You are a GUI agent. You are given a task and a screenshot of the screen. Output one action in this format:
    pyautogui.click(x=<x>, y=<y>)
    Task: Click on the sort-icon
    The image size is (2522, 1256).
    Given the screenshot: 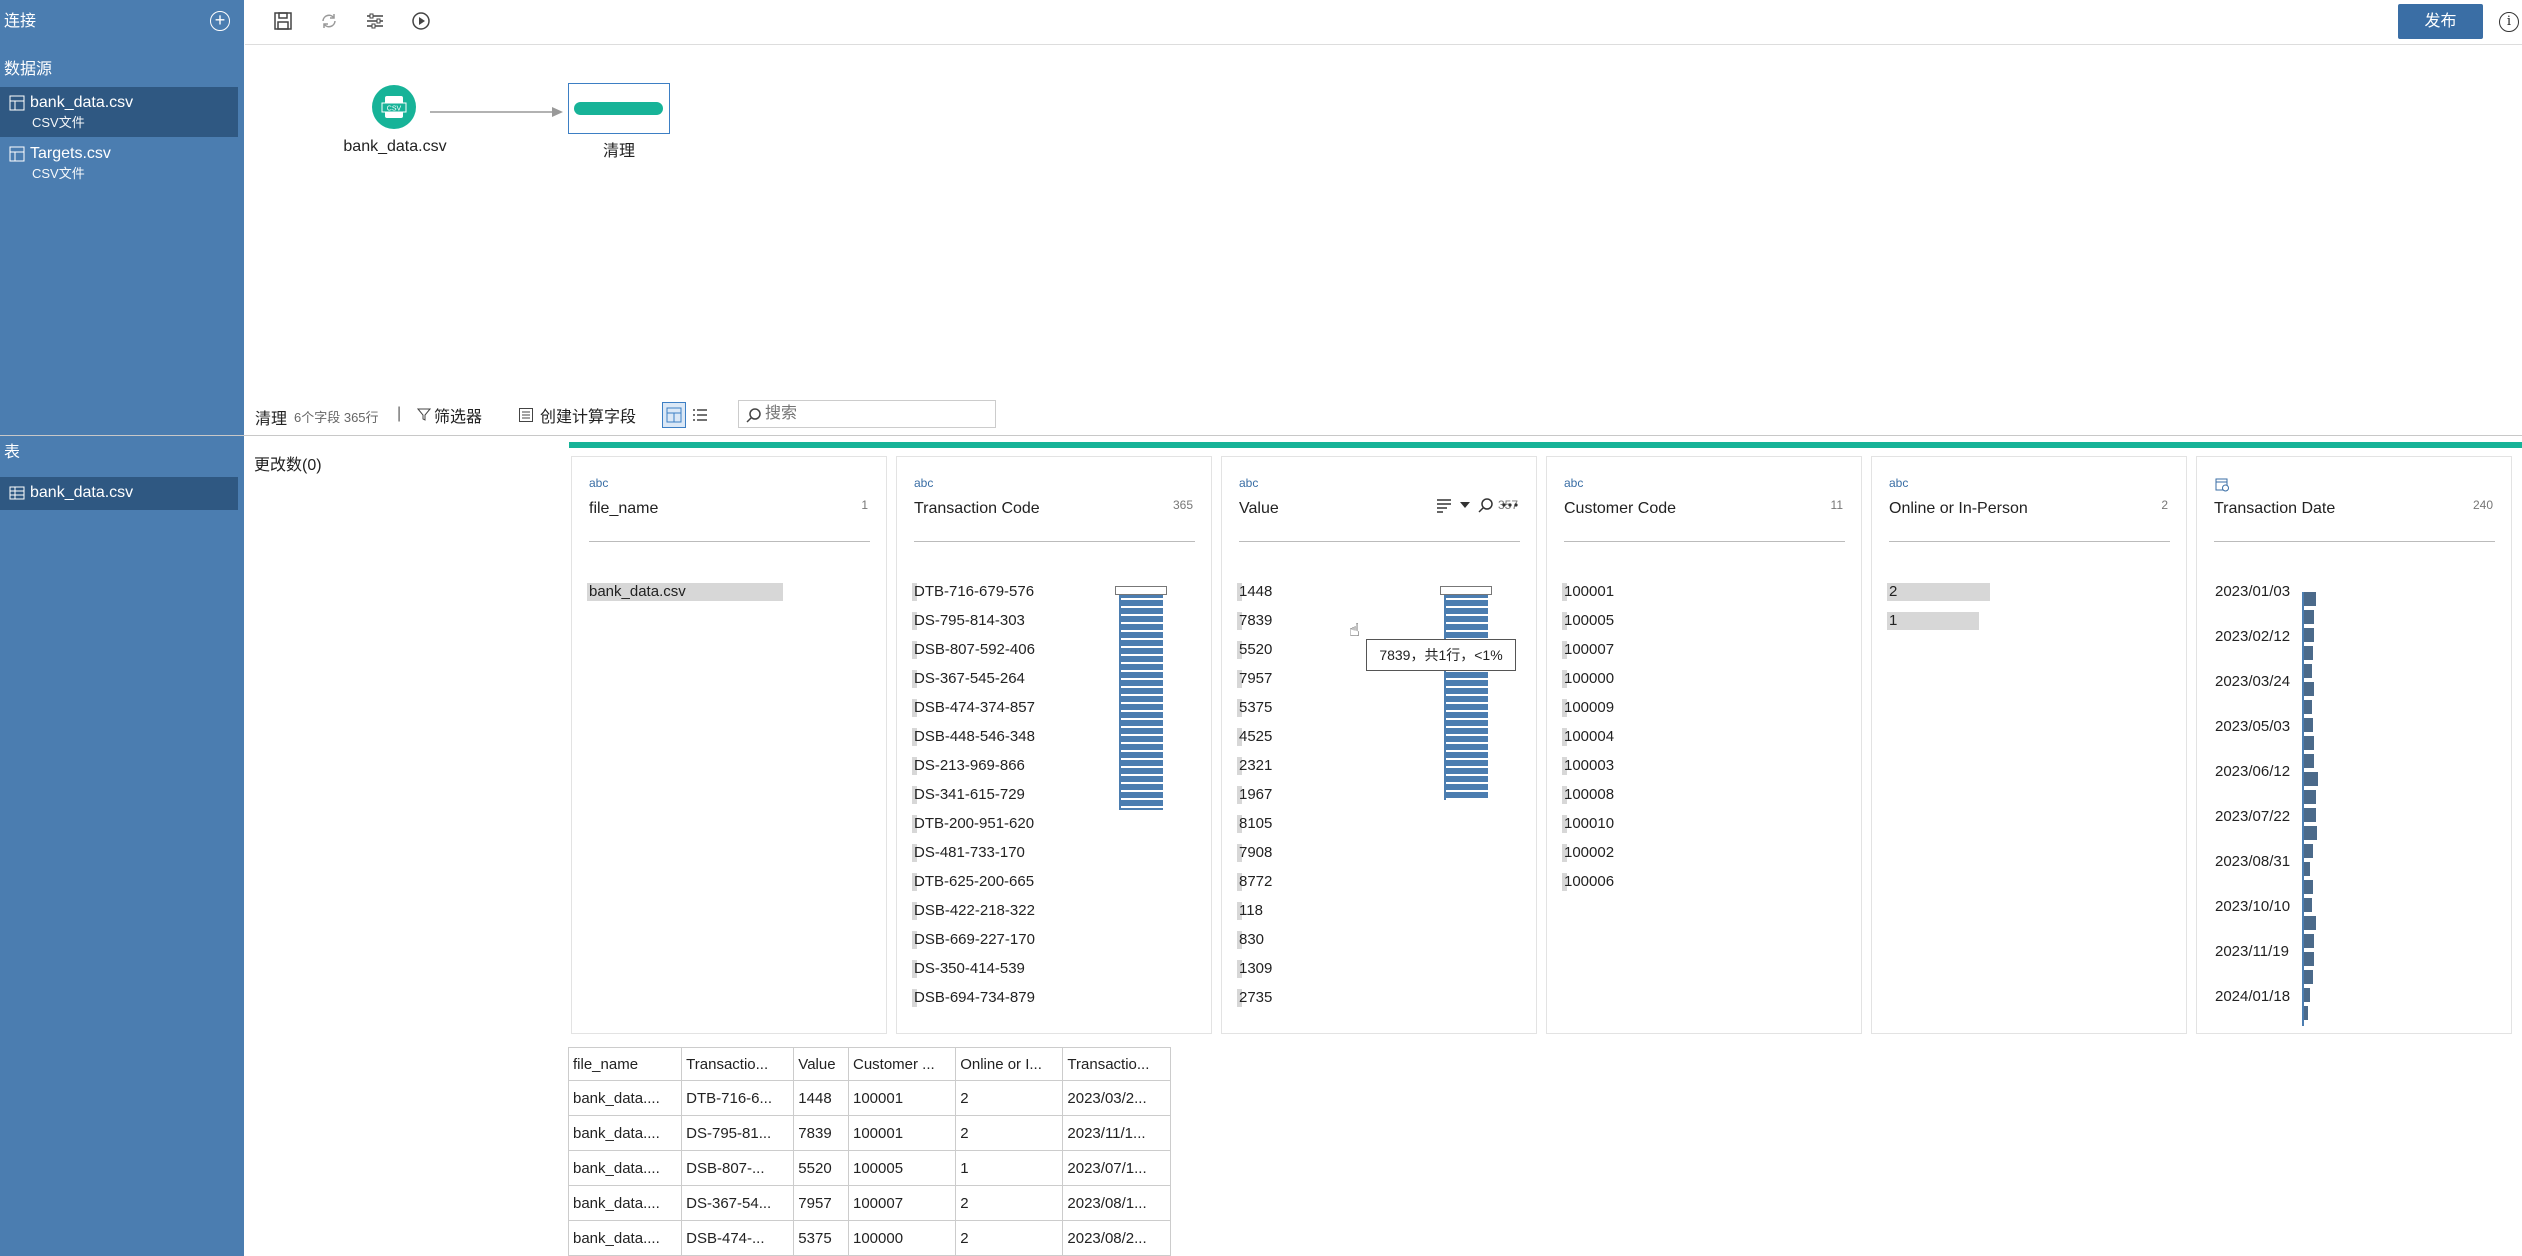 What is the action you would take?
    pyautogui.click(x=1444, y=505)
    